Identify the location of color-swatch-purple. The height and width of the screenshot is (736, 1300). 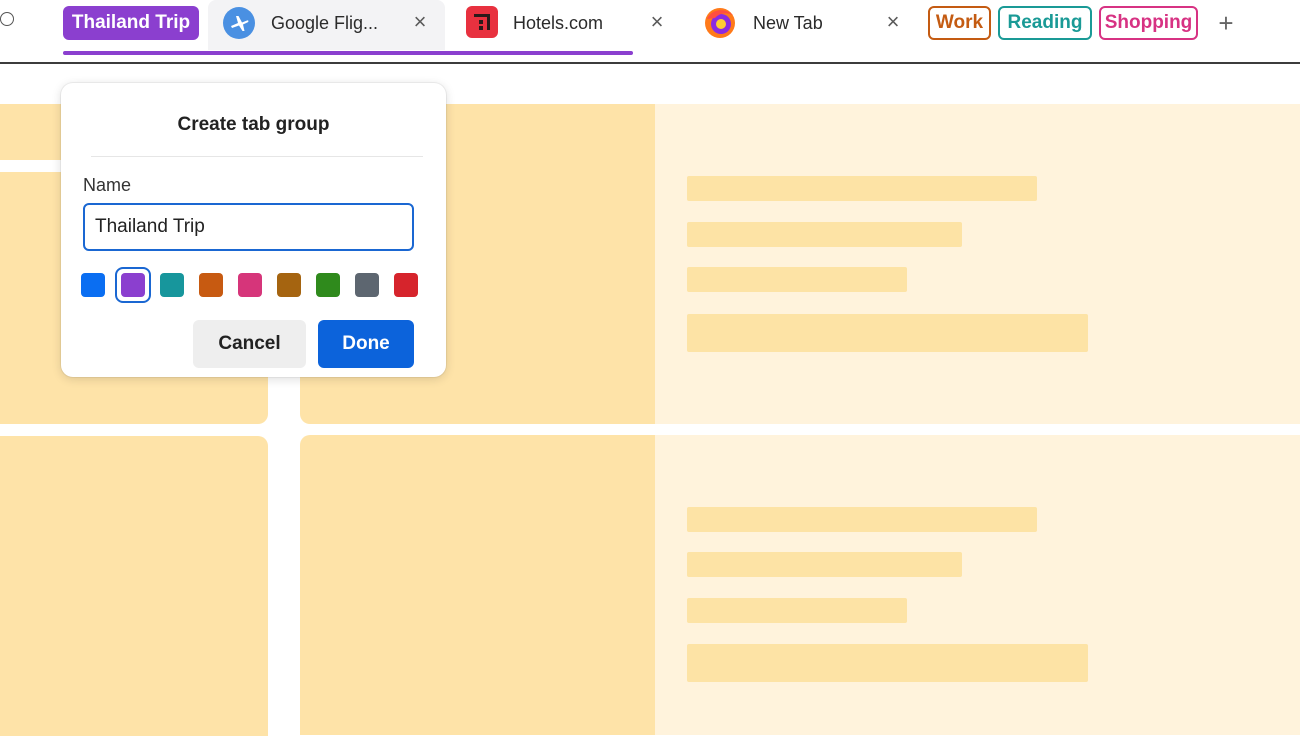
(133, 285).